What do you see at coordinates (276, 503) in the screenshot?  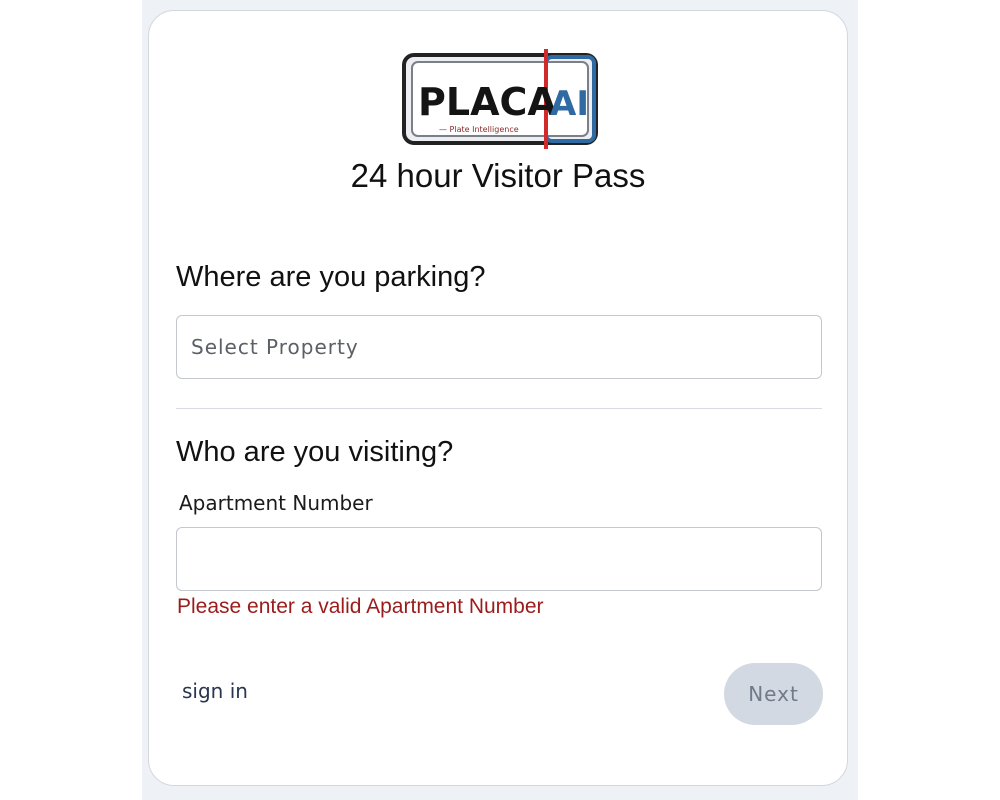 I see `apartment-number-label: Apartment Number` at bounding box center [276, 503].